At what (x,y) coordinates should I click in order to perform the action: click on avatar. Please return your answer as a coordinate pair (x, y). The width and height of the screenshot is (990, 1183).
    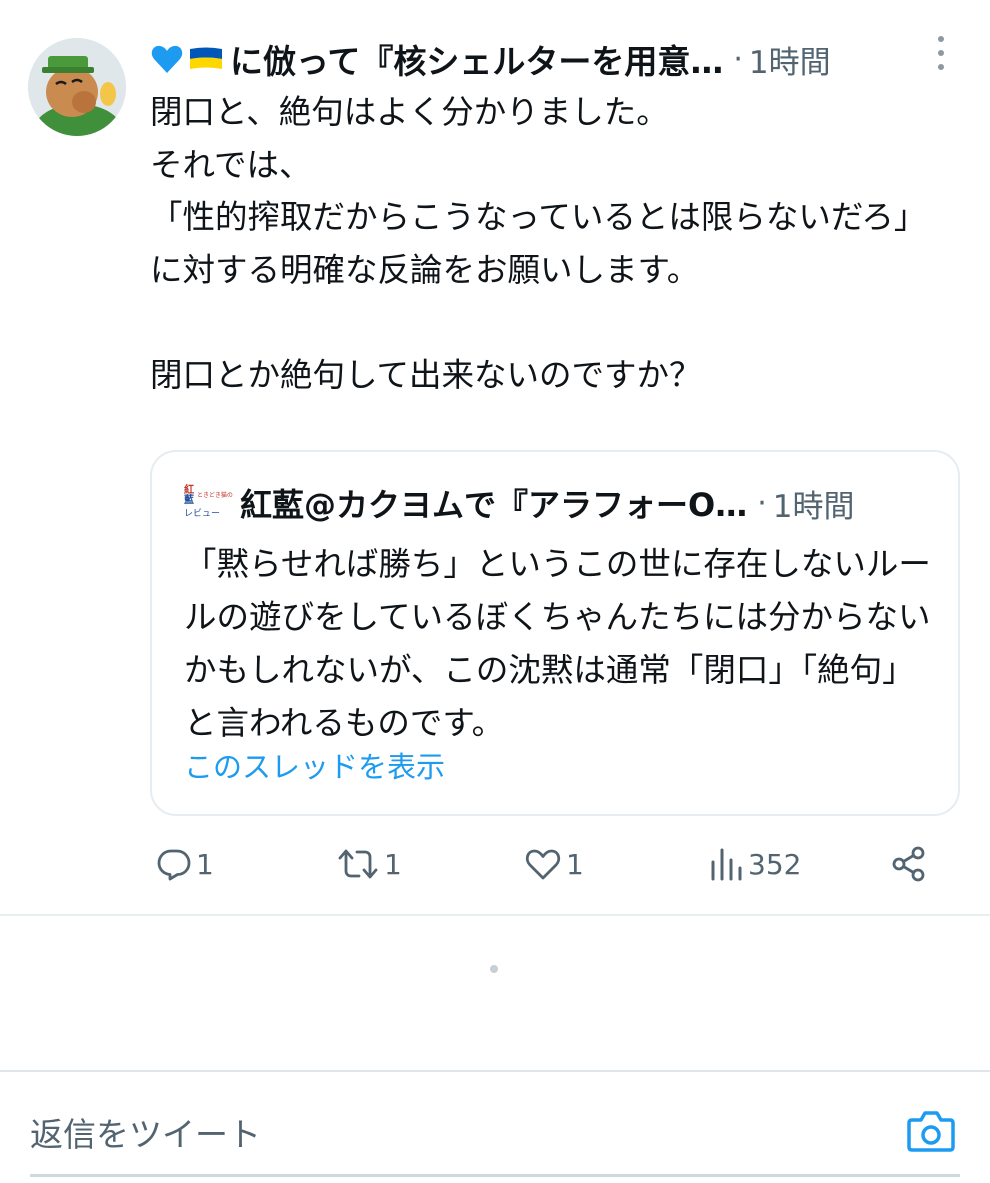
    Looking at the image, I should click on (77, 87).